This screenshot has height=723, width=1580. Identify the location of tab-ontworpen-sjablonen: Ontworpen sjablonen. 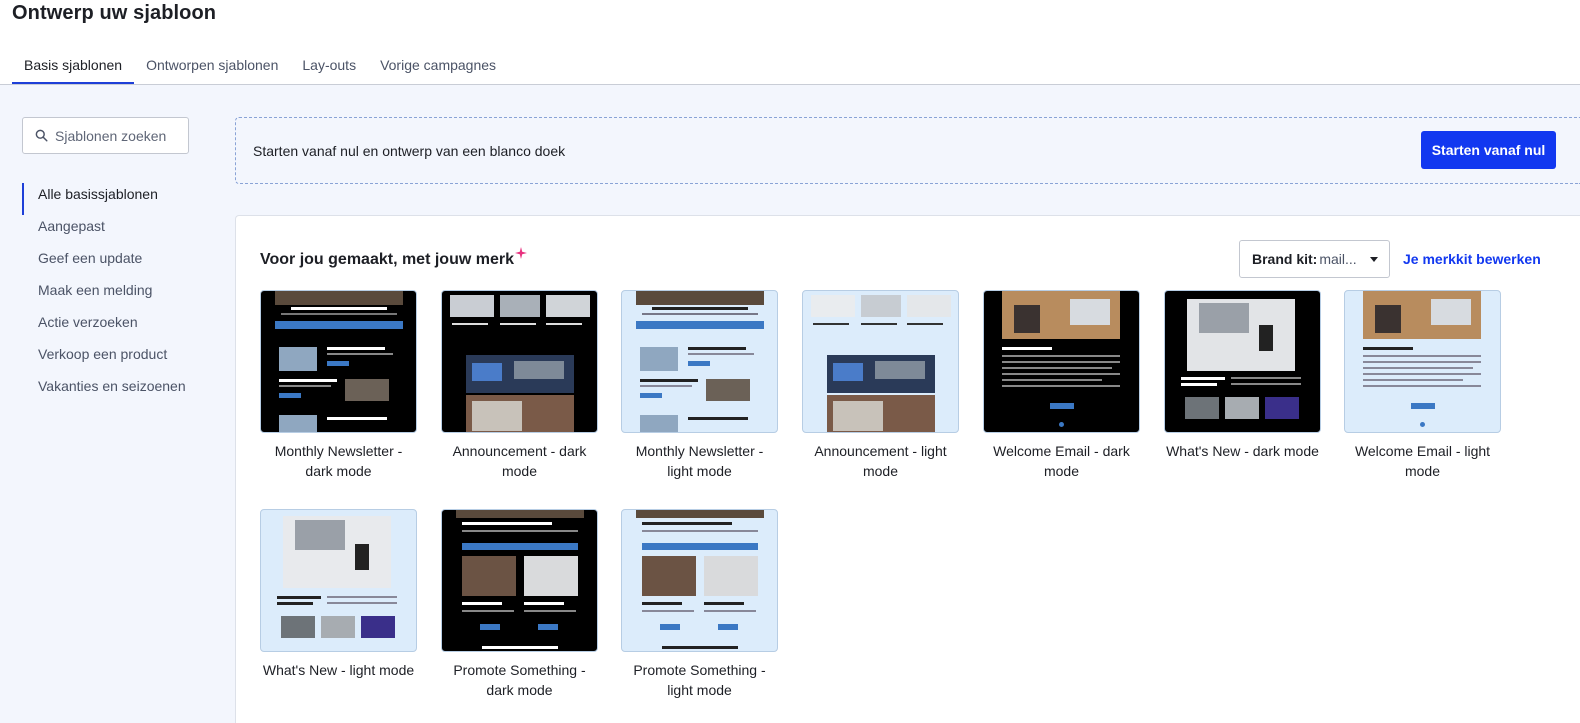
(212, 70).